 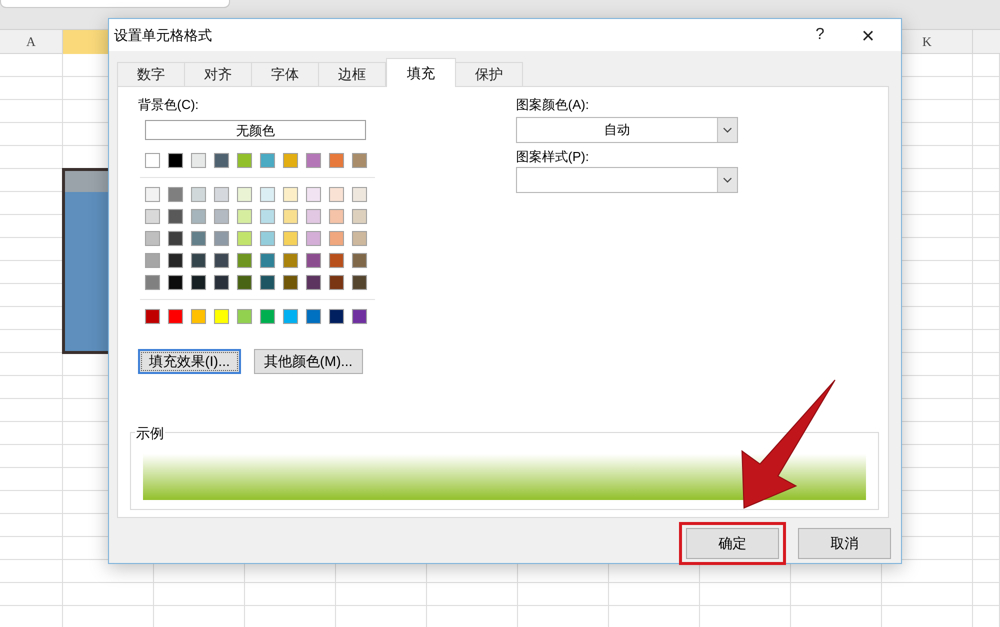 I want to click on window-title: 设置单元格格式, so click(x=163, y=35).